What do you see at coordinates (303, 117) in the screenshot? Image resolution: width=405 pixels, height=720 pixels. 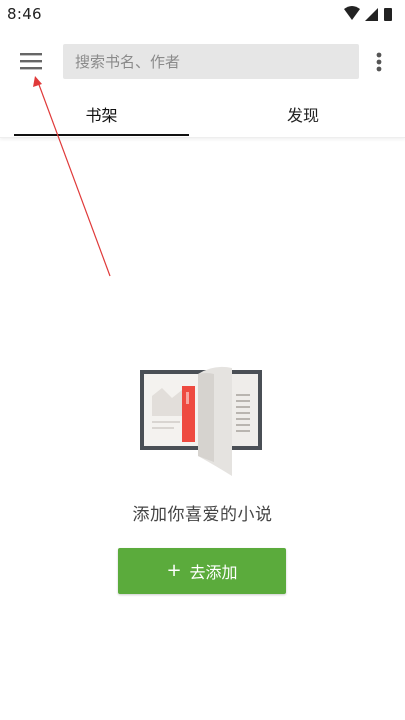 I see `tab-discover: 发现` at bounding box center [303, 117].